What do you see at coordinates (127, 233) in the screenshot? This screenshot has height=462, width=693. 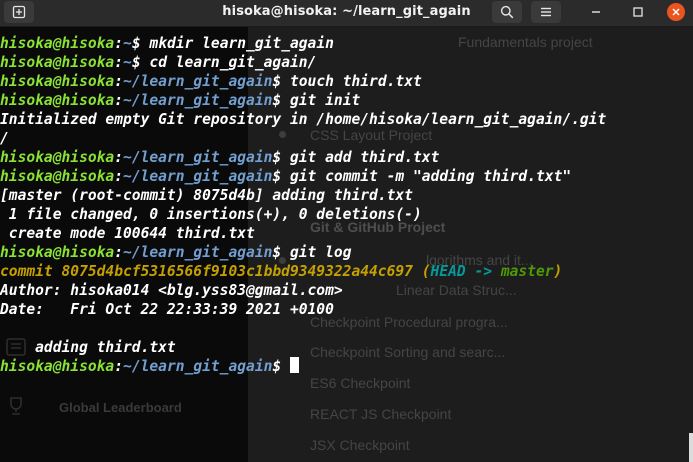 I see `output-text: create mode 100644 third.txt` at bounding box center [127, 233].